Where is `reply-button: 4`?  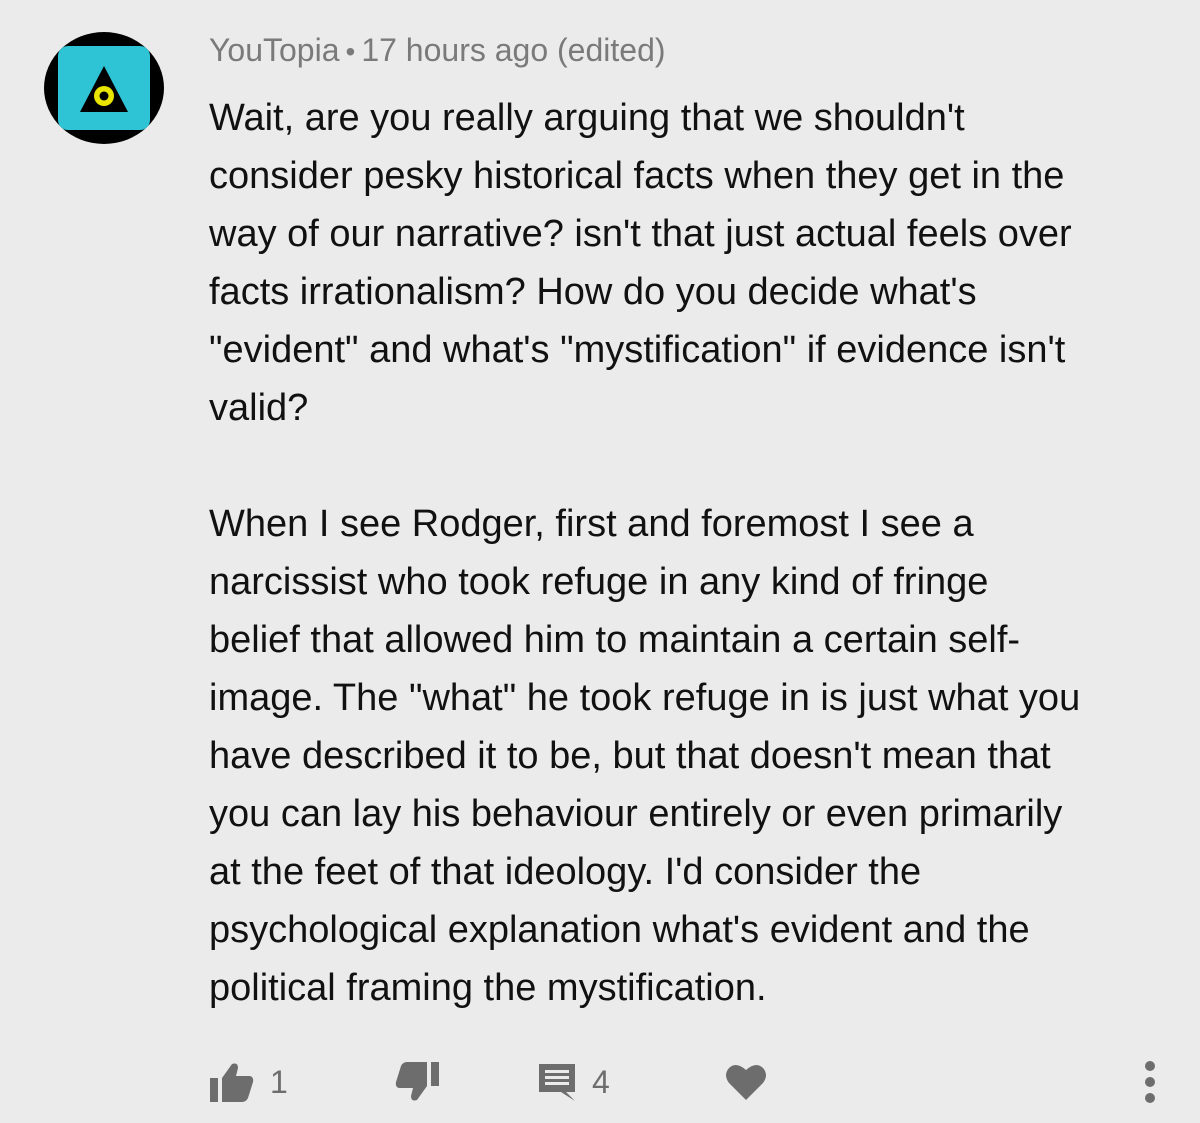
reply-button: 4 is located at coordinates (573, 1082).